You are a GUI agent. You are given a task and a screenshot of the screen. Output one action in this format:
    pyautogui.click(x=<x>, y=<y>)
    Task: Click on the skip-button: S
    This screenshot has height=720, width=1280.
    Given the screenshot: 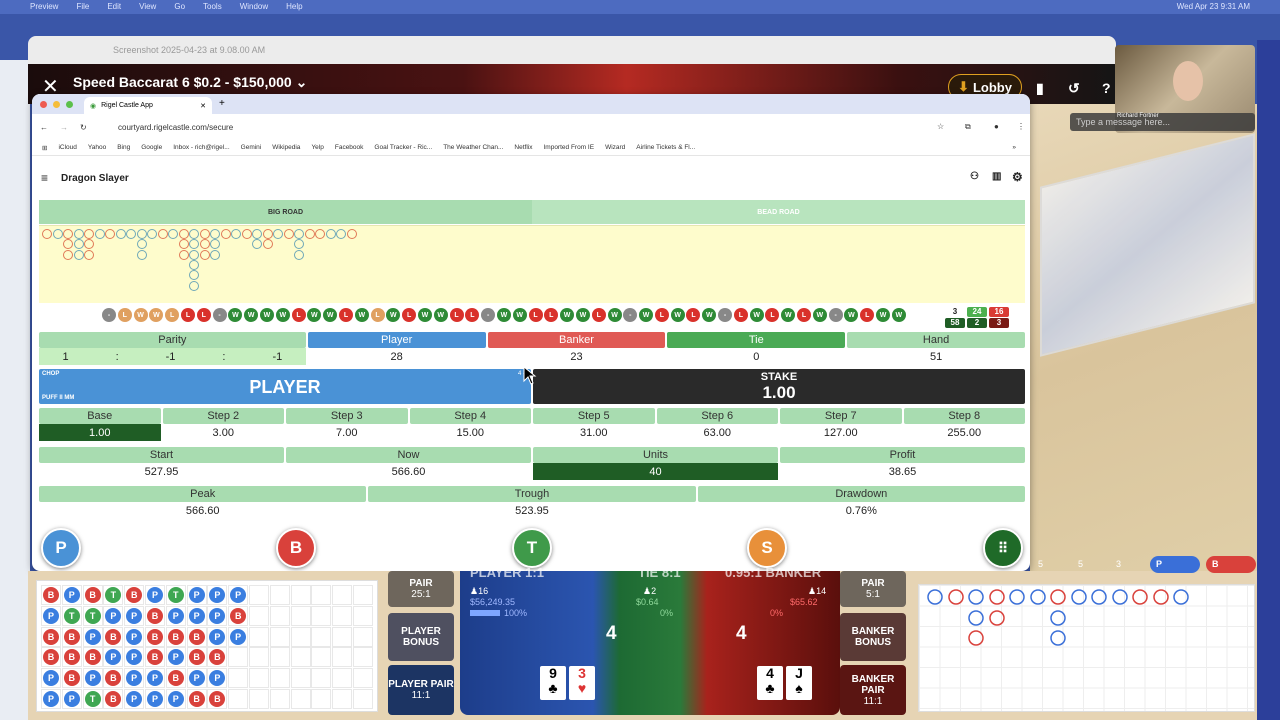 What is the action you would take?
    pyautogui.click(x=767, y=548)
    